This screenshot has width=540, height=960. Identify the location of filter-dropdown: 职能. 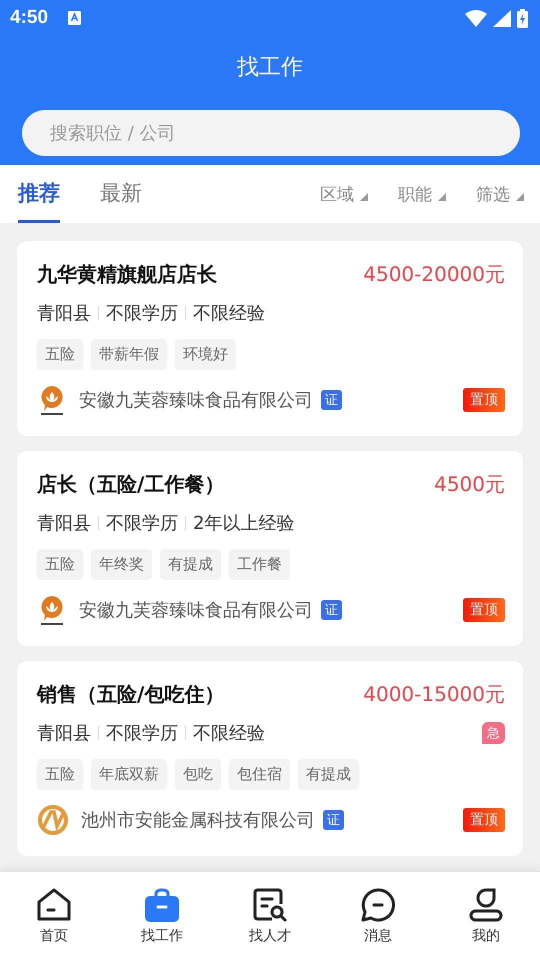
(422, 194).